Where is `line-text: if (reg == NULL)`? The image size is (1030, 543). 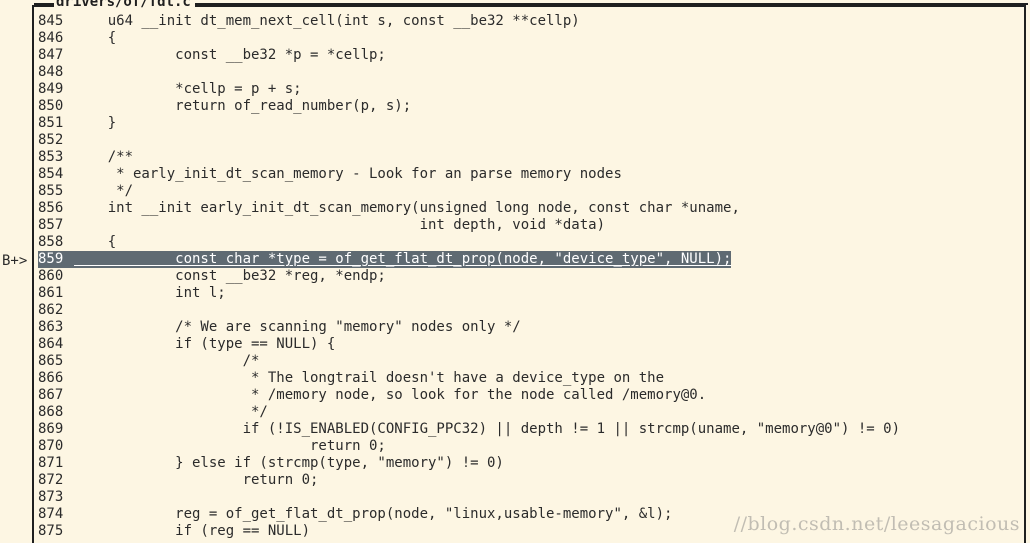 line-text: if (reg == NULL) is located at coordinates (192, 531).